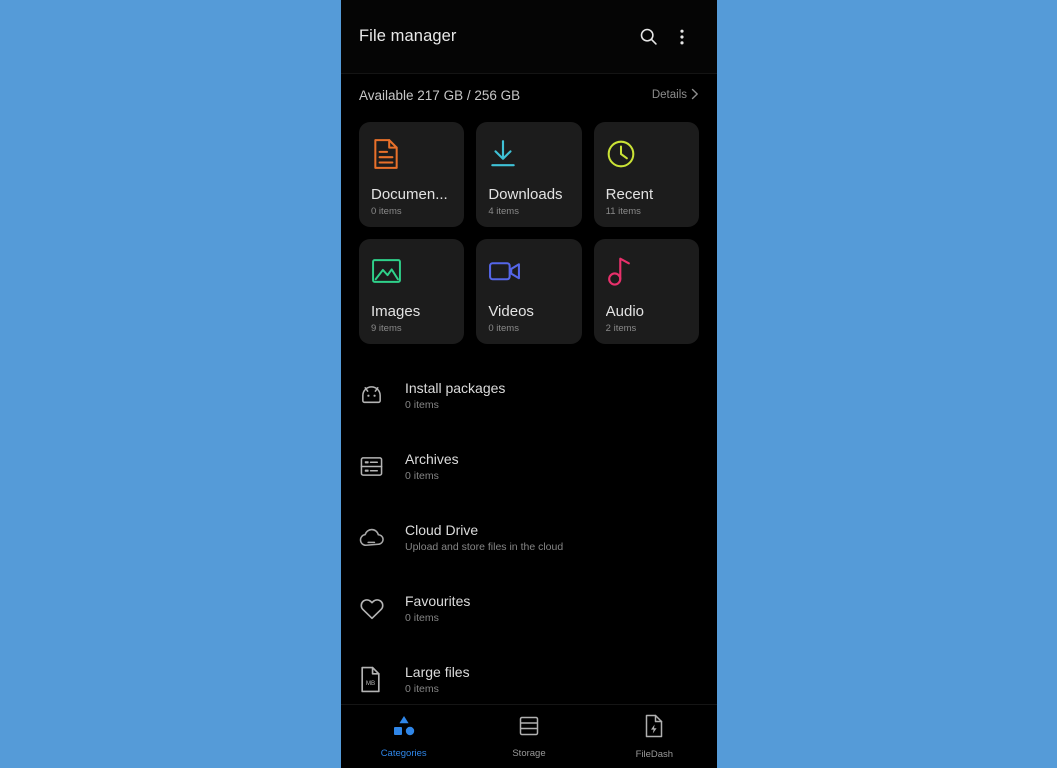 The width and height of the screenshot is (1057, 768). Describe the element at coordinates (432, 459) in the screenshot. I see `list-item-label: Archives` at that location.